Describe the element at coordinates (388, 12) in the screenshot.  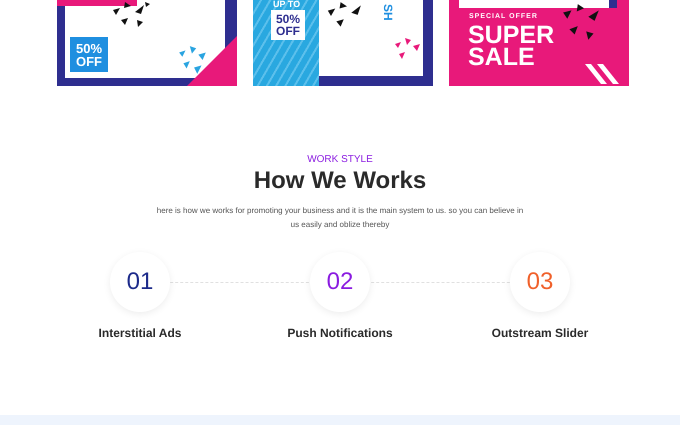
I see `banner-text: SH` at that location.